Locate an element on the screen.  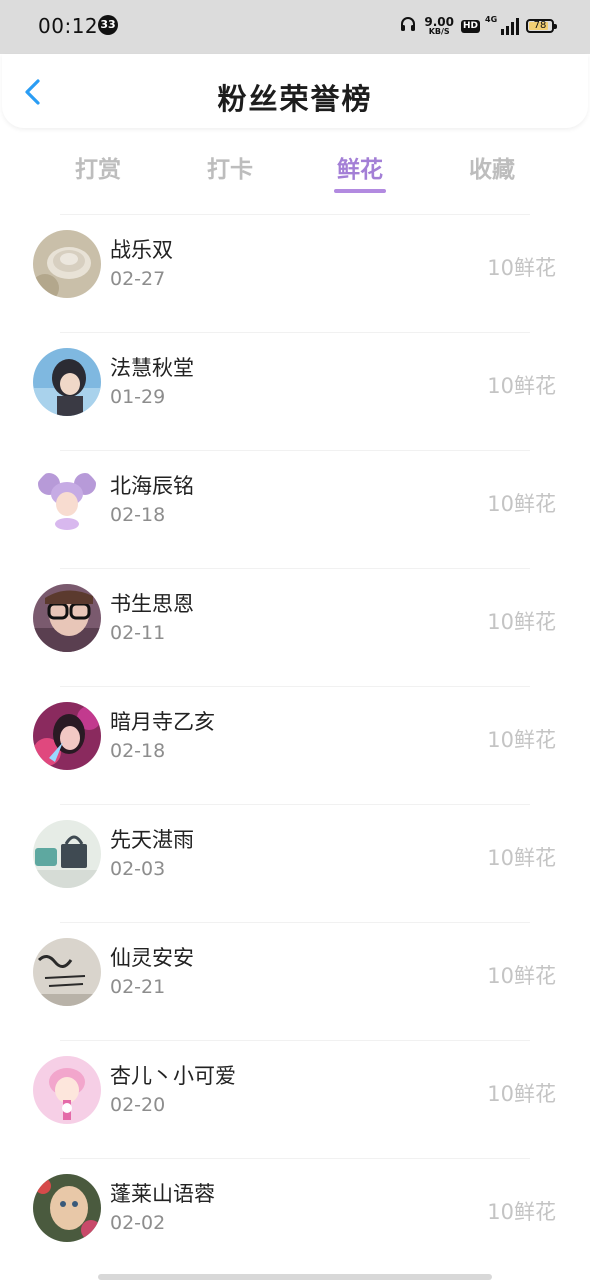
list-item: 战乐双 02-27 10鲜花 is located at coordinates (295, 273).